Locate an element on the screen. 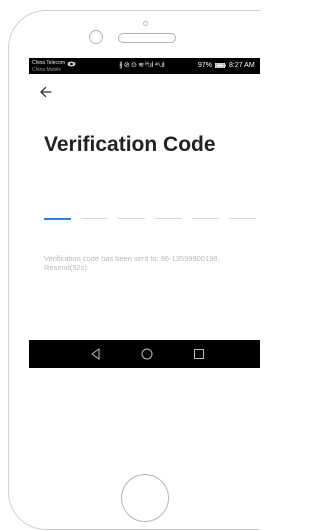 The height and width of the screenshot is (531, 320). arrow-left-icon is located at coordinates (46, 92).